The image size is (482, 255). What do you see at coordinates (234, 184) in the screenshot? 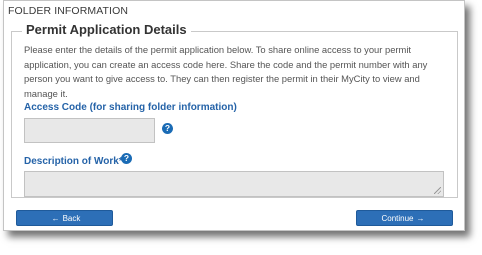
I see `description-of-work-textarea` at bounding box center [234, 184].